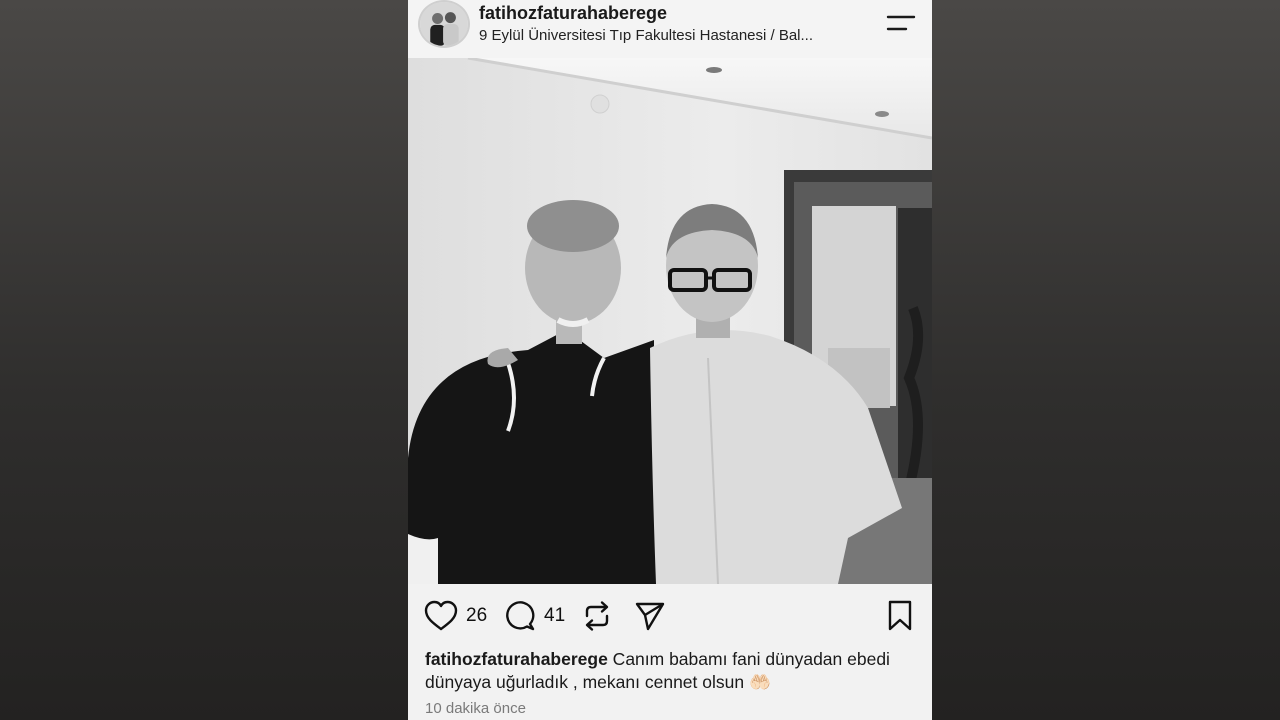 This screenshot has width=1280, height=720. Describe the element at coordinates (477, 615) in the screenshot. I see `like-count: 26` at that location.